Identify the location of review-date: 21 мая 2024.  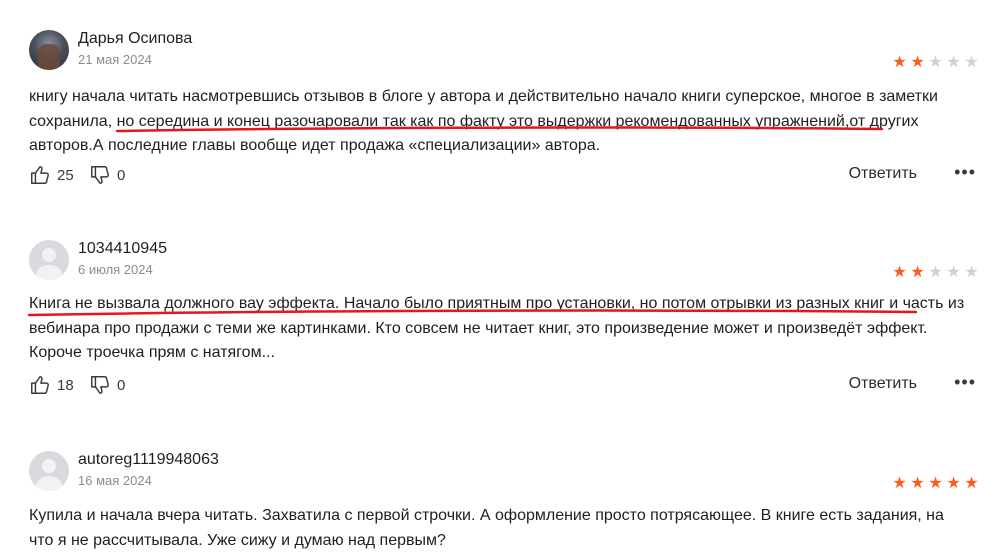
(115, 59).